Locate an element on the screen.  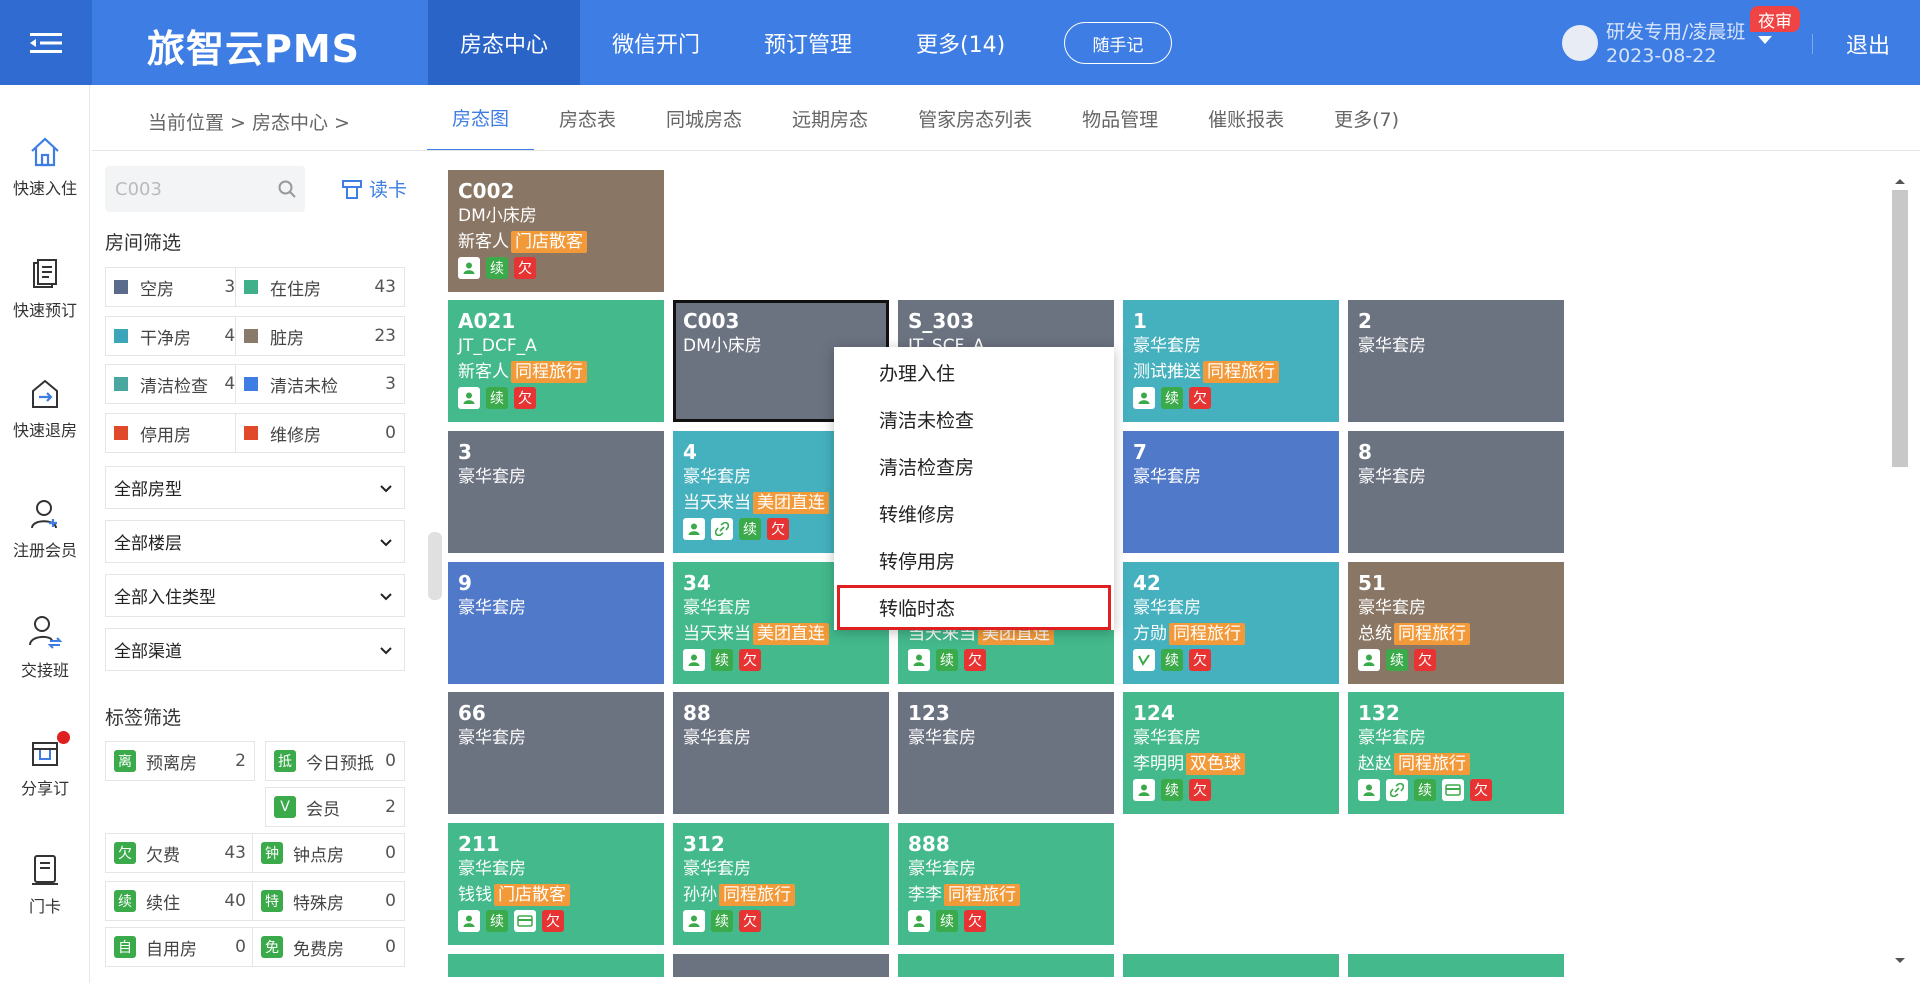
tab-city-rooms: 同城房态 is located at coordinates (704, 118).